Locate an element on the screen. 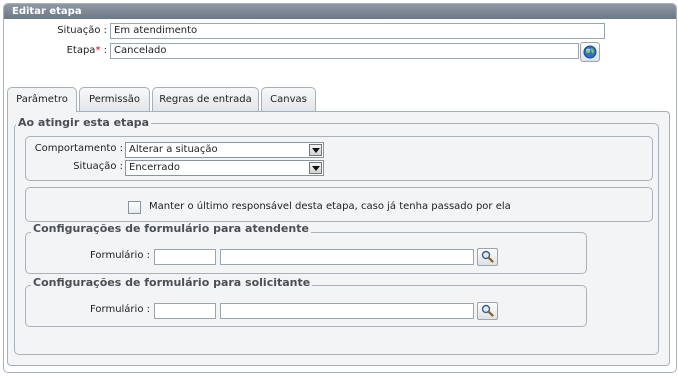  globe-icon is located at coordinates (590, 52).